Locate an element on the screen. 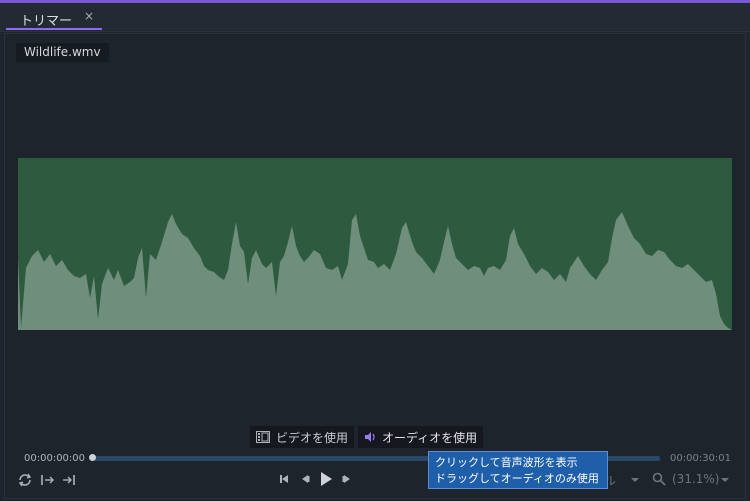 The height and width of the screenshot is (501, 750). use-video-button: ビデオを使用 is located at coordinates (302, 437).